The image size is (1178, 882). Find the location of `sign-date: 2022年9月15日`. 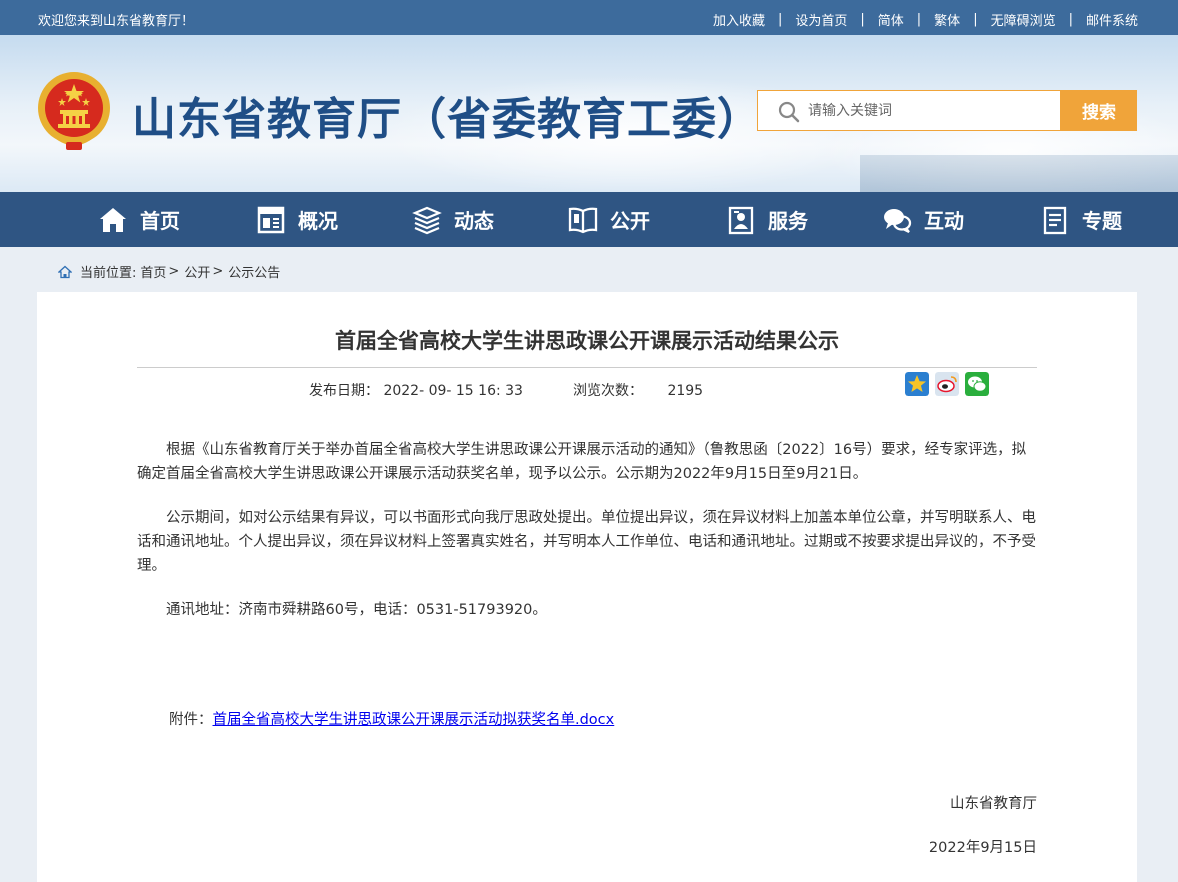

sign-date: 2022年9月15日 is located at coordinates (982, 848).